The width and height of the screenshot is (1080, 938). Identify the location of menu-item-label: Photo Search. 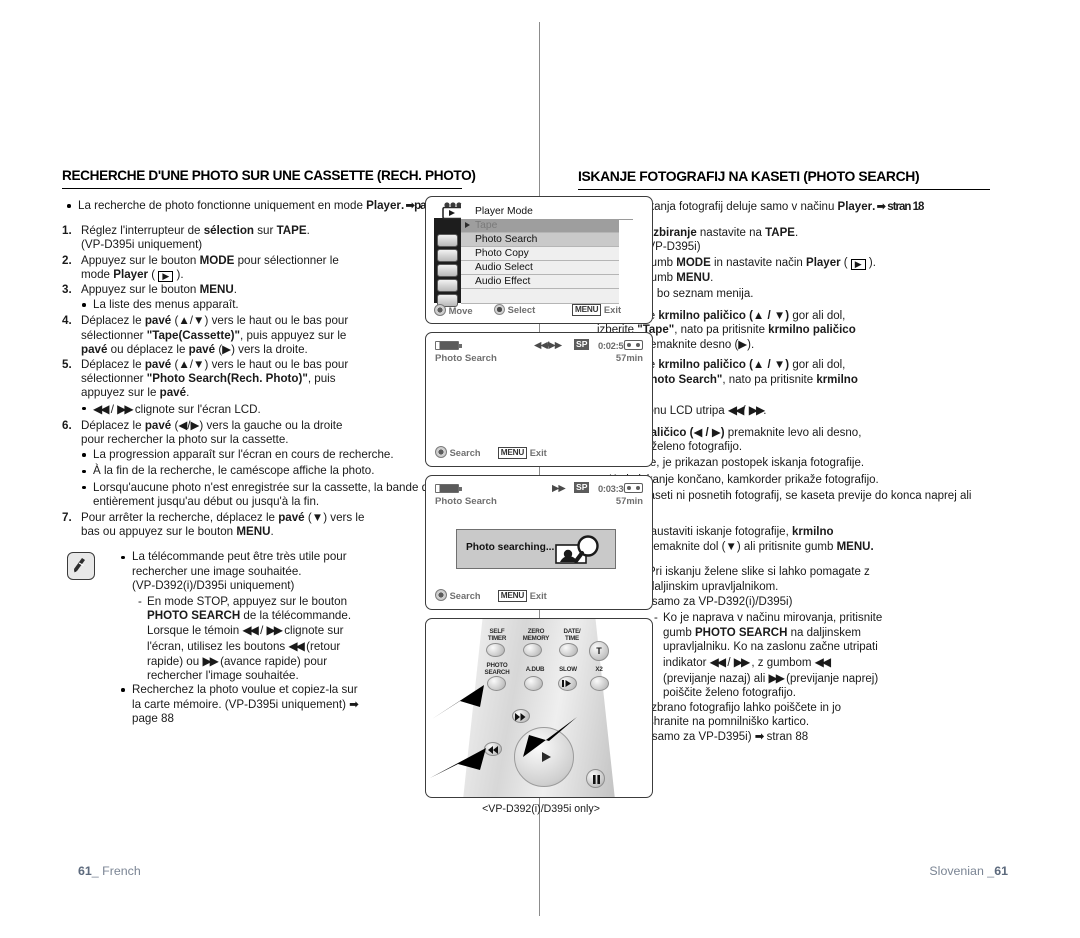
(506, 239).